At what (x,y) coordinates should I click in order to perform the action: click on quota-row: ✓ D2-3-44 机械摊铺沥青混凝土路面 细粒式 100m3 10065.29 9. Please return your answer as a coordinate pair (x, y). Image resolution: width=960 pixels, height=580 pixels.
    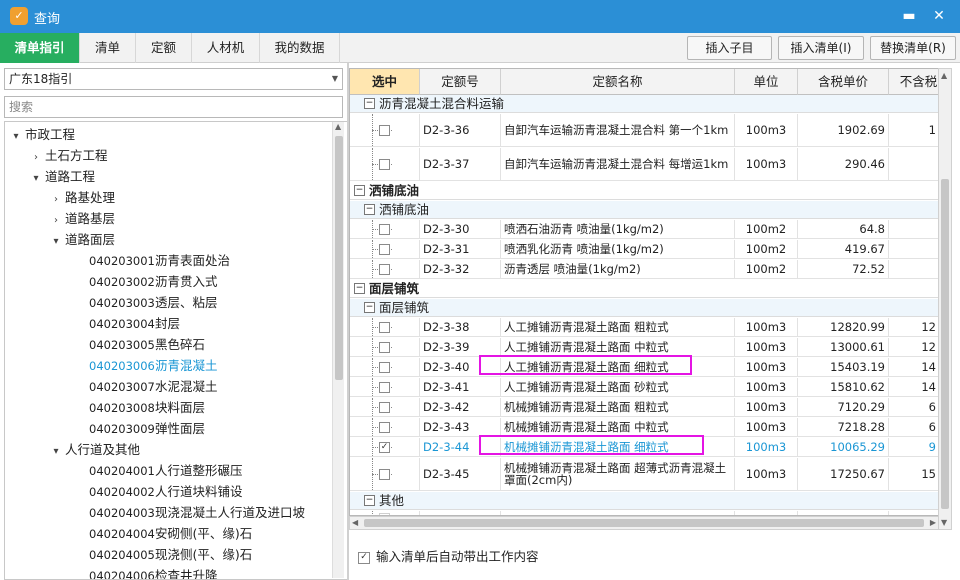
    Looking at the image, I should click on (644, 447).